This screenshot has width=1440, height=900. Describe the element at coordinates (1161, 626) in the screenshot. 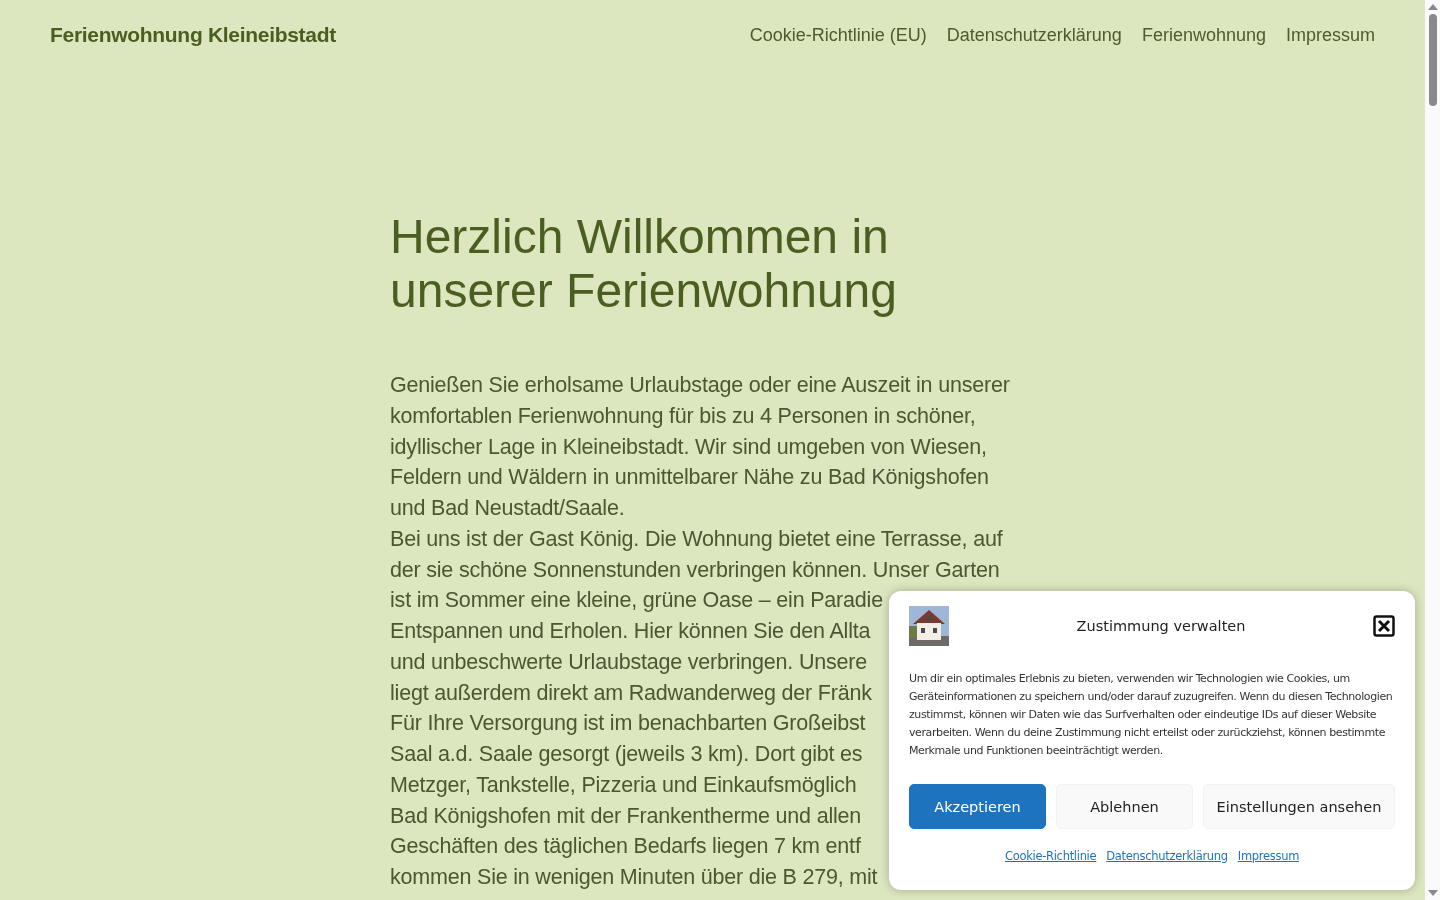

I see `dialog-title: Zustimmung verwalten` at that location.